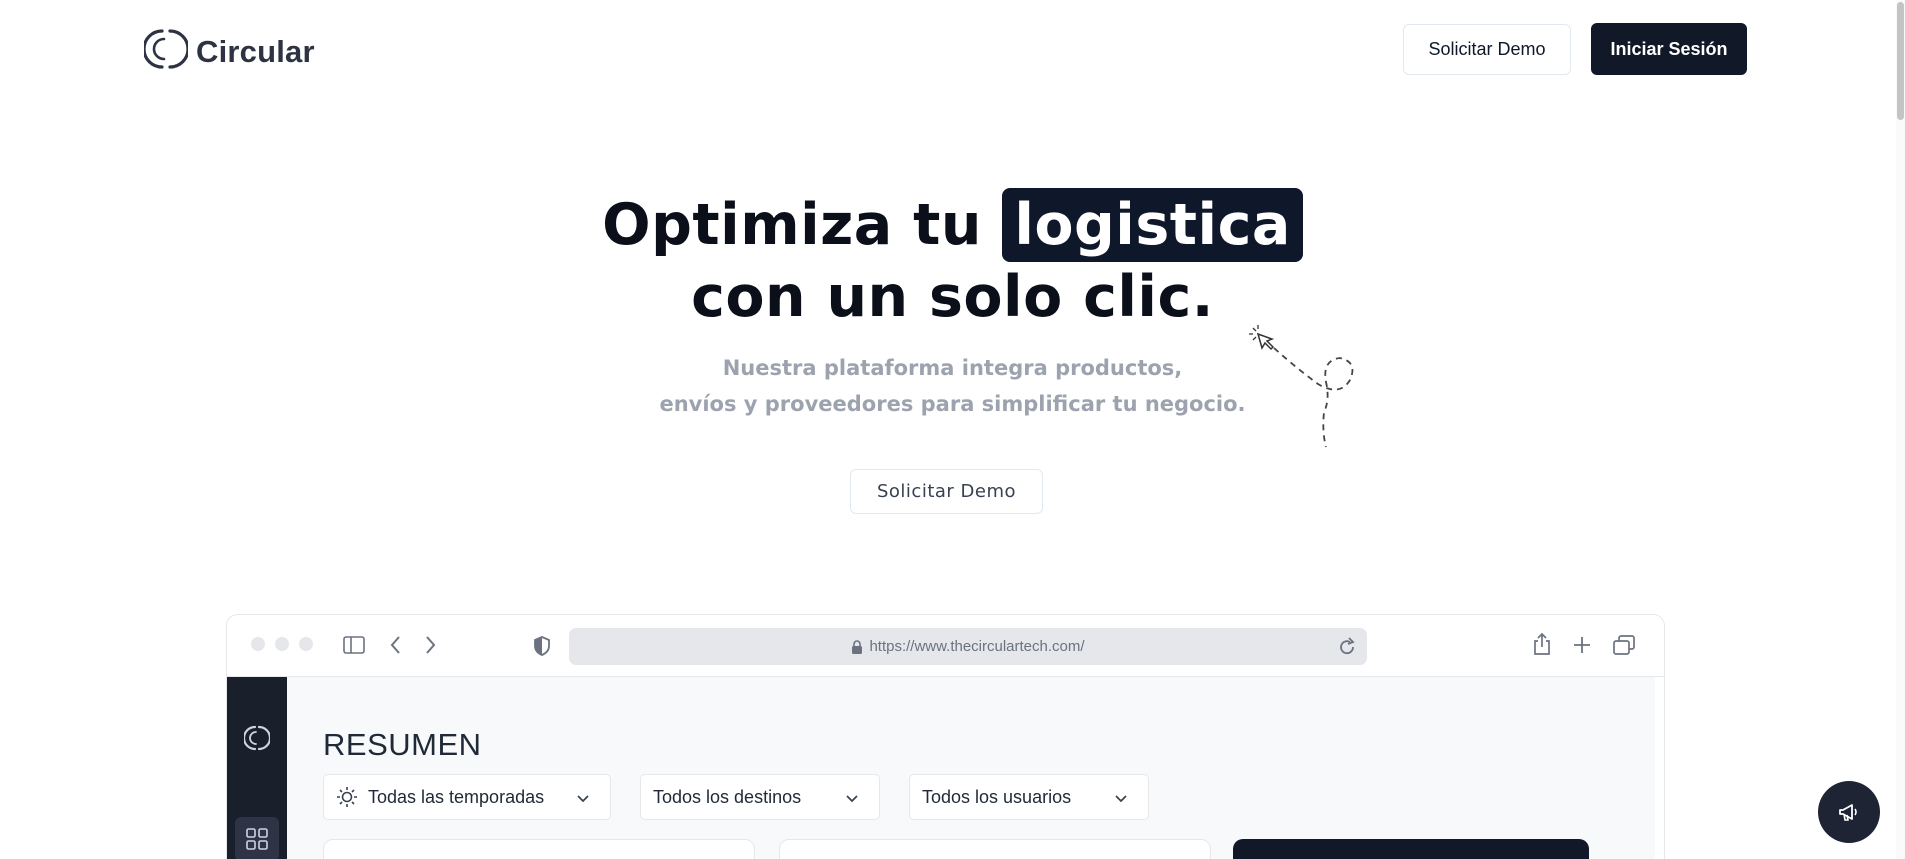  Describe the element at coordinates (1582, 647) in the screenshot. I see `new-tab-plus-icon` at that location.